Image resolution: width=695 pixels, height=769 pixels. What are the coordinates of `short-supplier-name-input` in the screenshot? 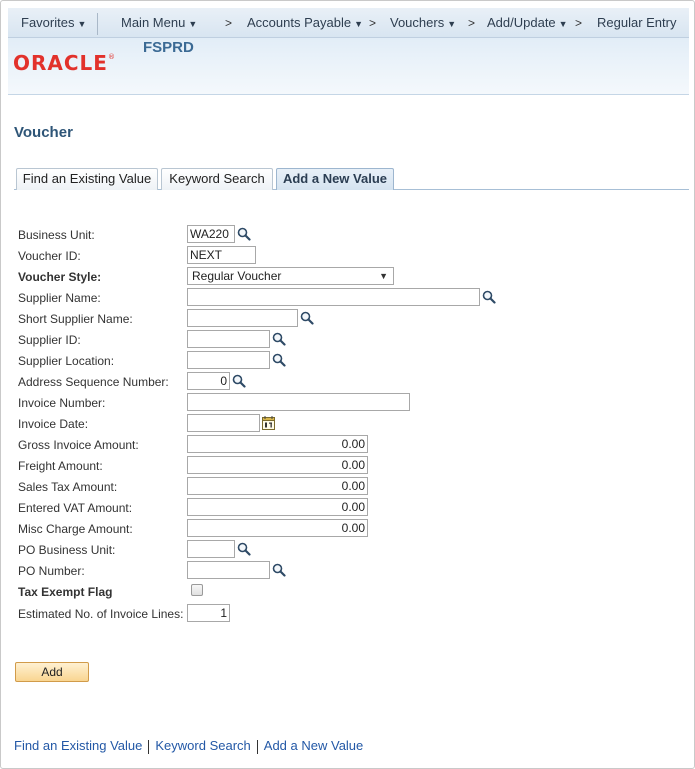 It's located at (242, 318).